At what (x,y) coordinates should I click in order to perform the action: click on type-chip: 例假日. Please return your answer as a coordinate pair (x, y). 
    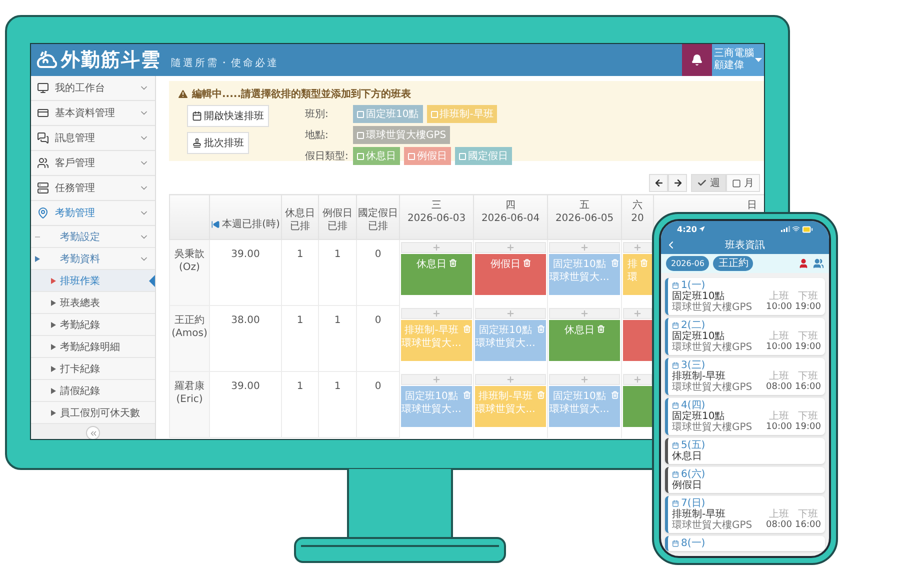
    Looking at the image, I should click on (427, 156).